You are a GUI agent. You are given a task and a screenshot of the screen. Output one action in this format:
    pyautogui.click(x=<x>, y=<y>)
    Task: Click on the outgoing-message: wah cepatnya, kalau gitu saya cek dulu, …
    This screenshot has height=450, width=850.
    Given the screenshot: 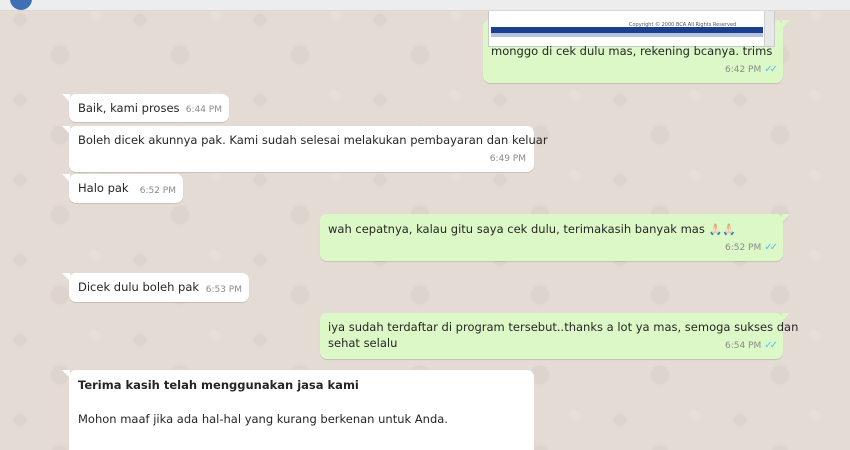 What is the action you would take?
    pyautogui.click(x=555, y=237)
    